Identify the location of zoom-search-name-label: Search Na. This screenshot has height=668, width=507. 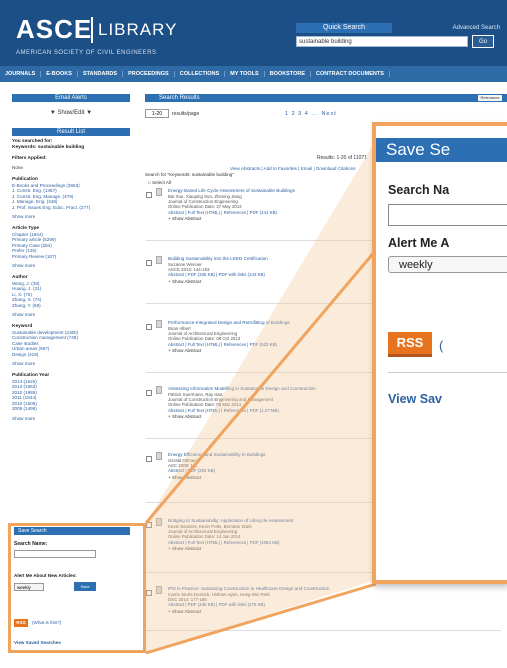
(419, 190).